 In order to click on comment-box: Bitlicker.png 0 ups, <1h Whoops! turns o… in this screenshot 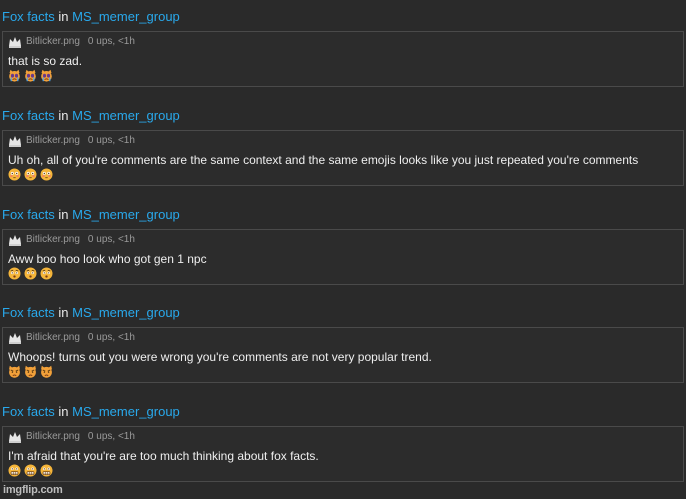, I will do `click(343, 355)`.